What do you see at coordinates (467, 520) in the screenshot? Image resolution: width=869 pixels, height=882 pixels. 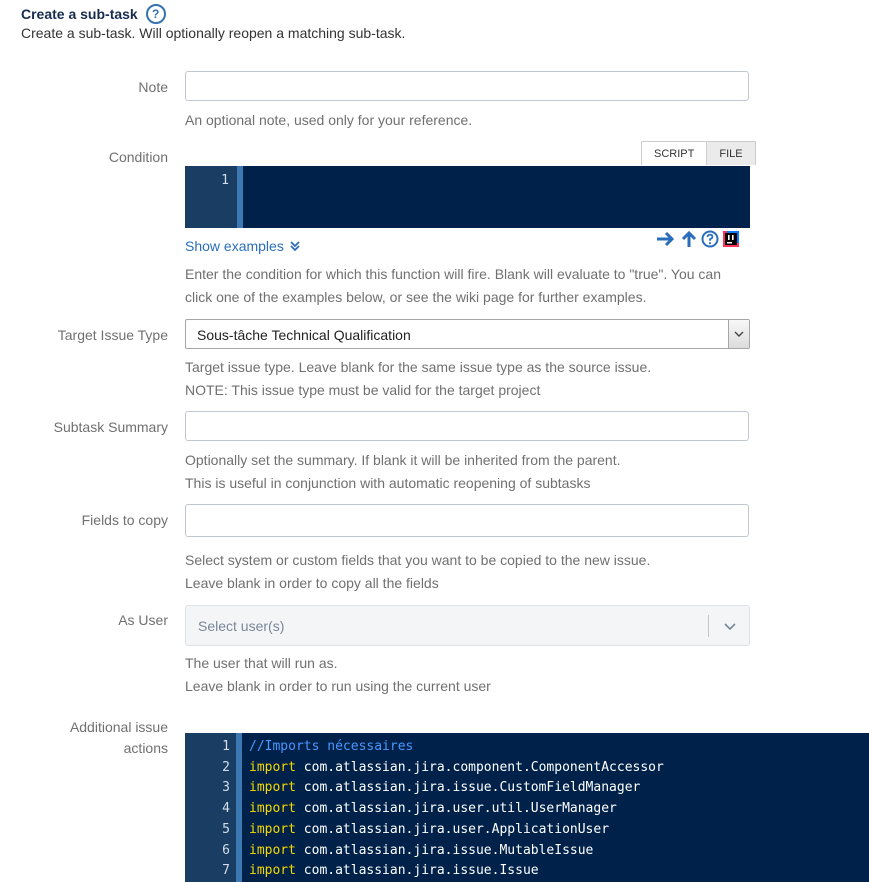 I see `fields-to-copy-input` at bounding box center [467, 520].